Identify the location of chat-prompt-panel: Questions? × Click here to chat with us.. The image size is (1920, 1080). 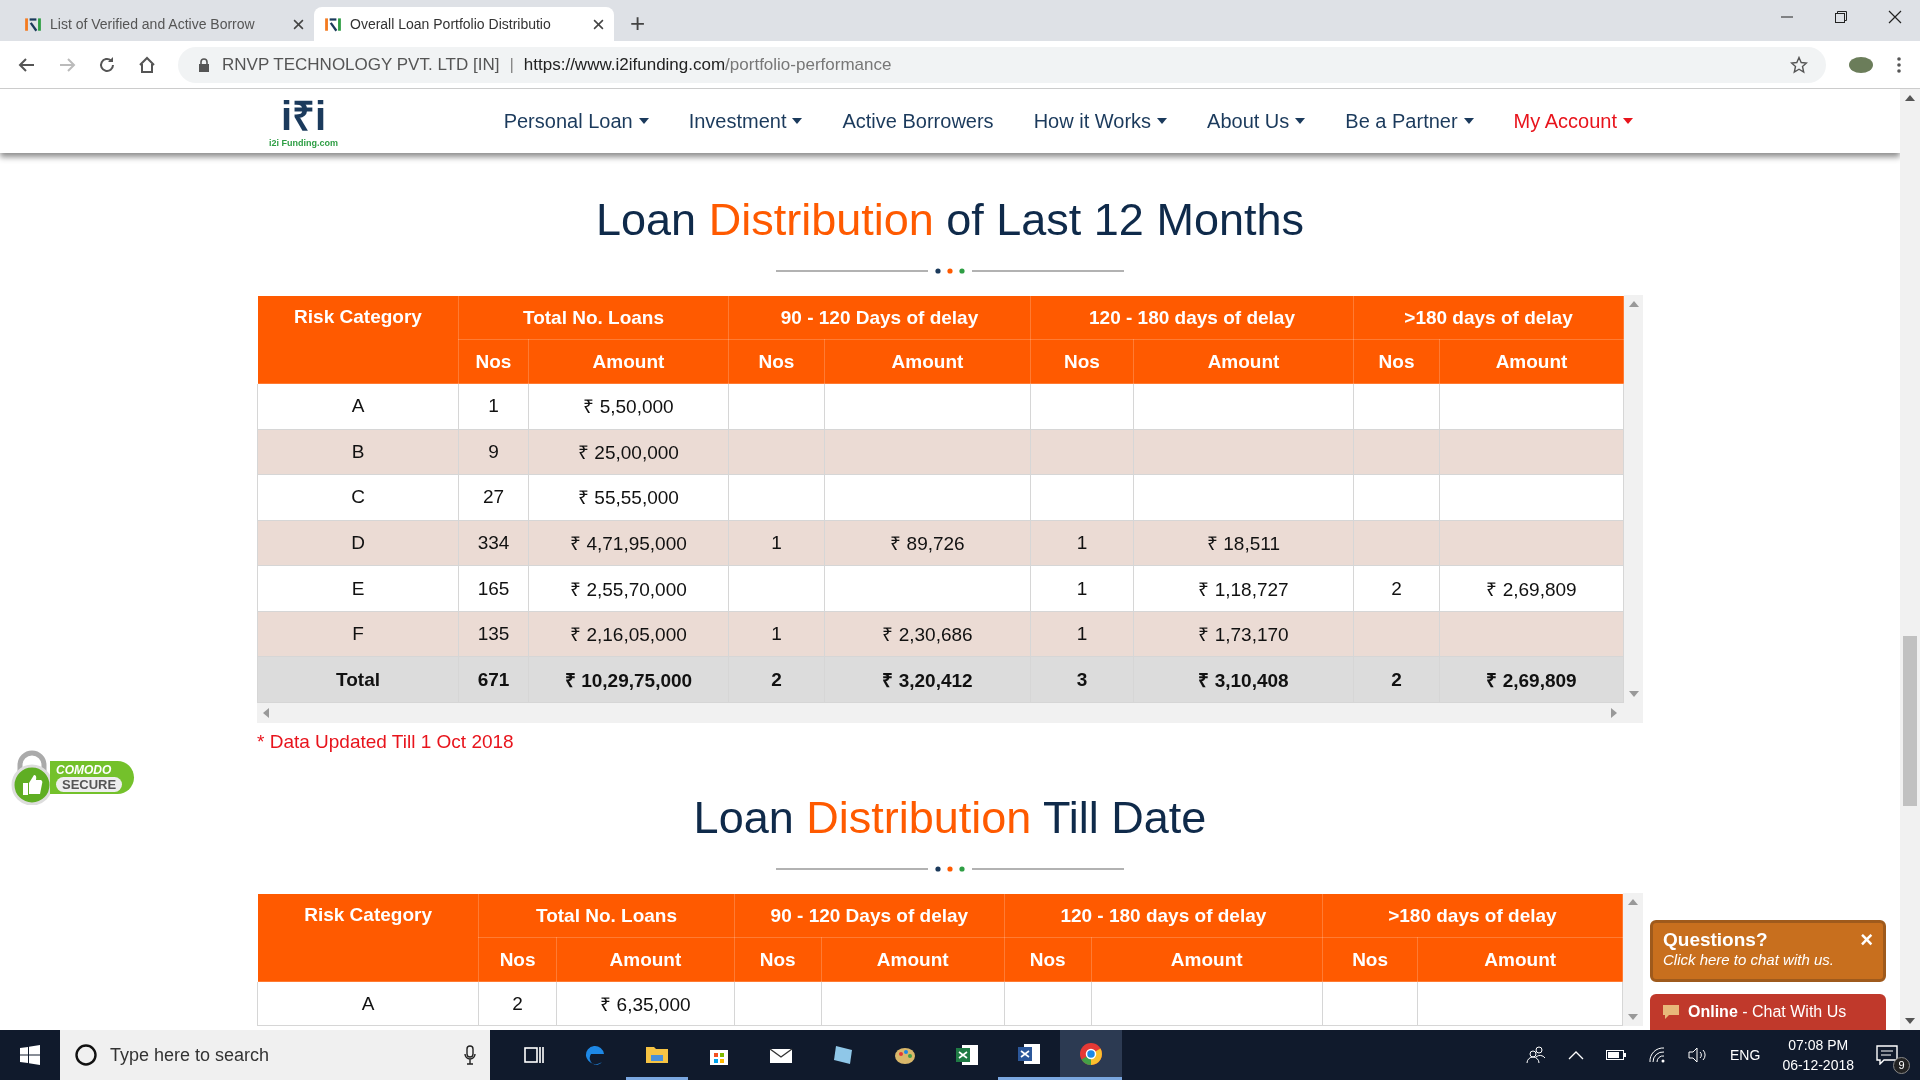
(1768, 951).